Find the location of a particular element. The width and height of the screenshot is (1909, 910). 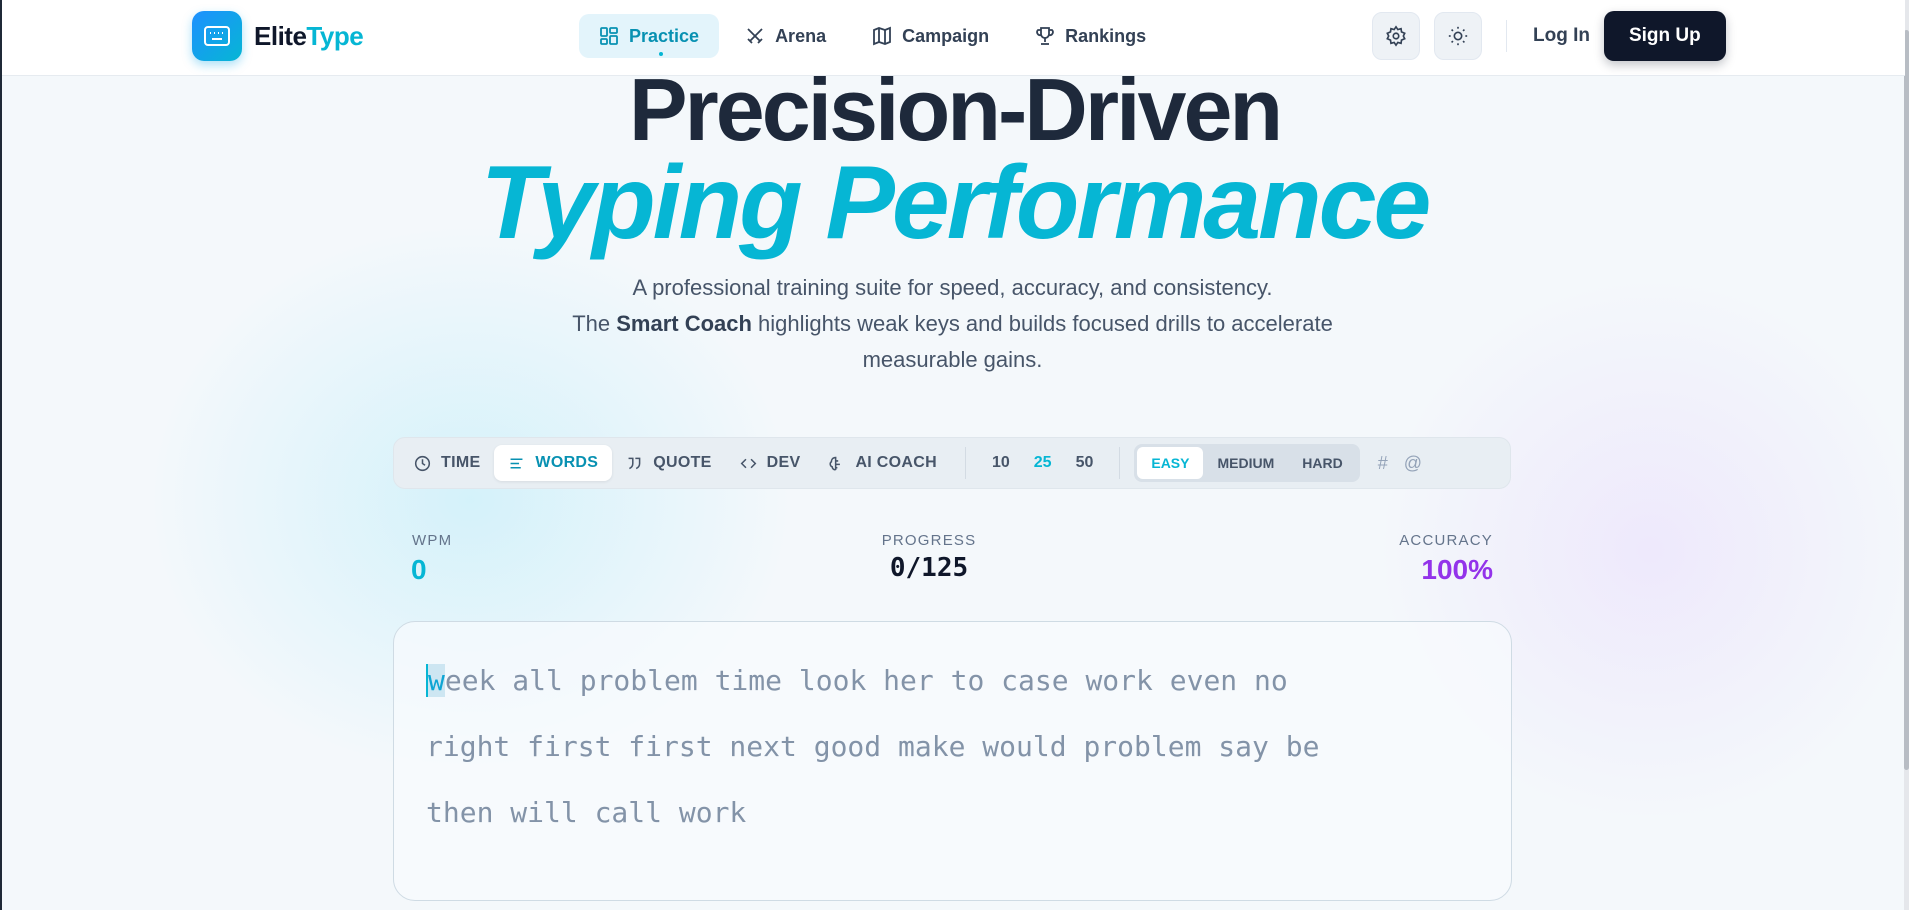

brand-name: EliteType is located at coordinates (309, 35).